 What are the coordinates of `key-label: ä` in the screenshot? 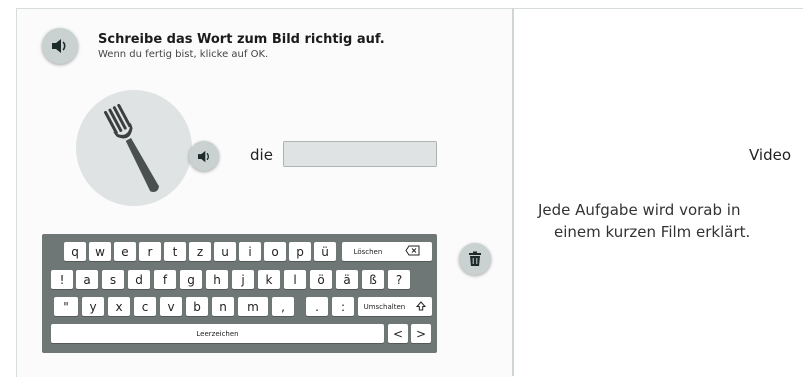 It's located at (347, 279).